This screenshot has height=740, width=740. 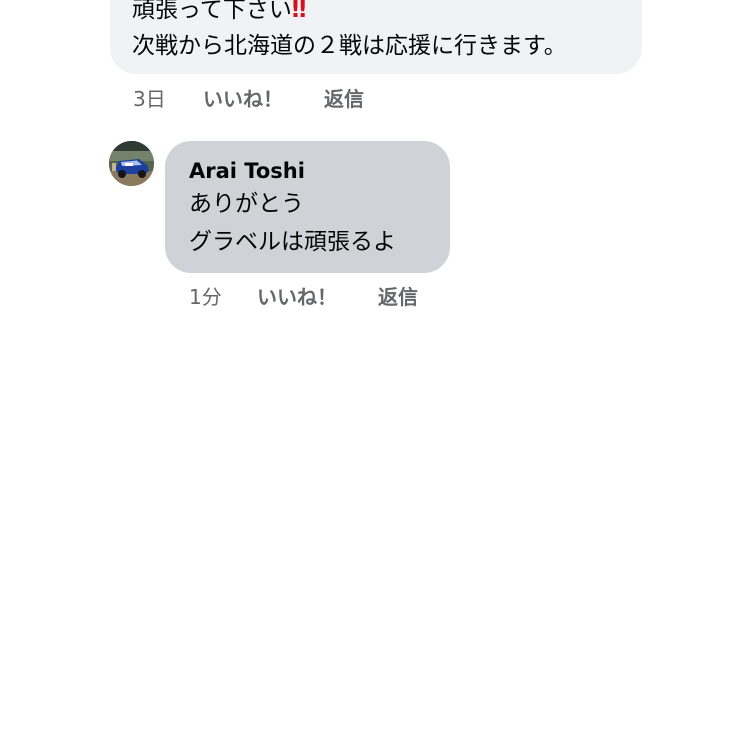 I want to click on comment-actions: 3日 いいね！ 返信, so click(x=283, y=99).